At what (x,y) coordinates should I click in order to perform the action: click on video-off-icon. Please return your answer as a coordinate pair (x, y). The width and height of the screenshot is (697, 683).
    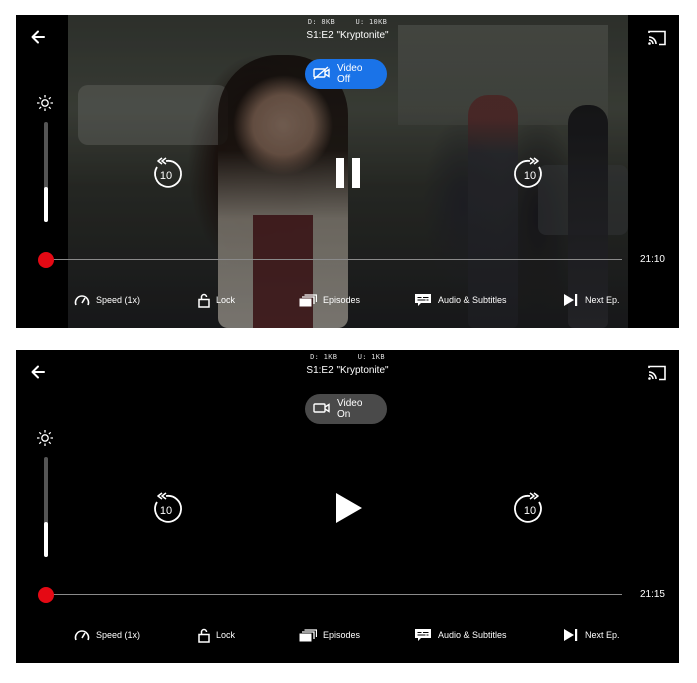
    Looking at the image, I should click on (322, 74).